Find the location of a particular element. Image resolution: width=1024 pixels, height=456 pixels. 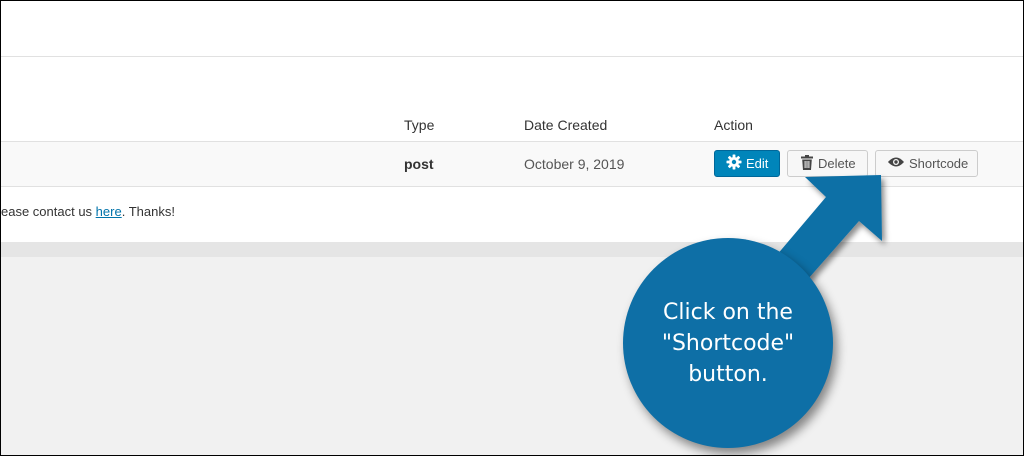

callout-bubble: Click on the "Shortcode" button. is located at coordinates (728, 343).